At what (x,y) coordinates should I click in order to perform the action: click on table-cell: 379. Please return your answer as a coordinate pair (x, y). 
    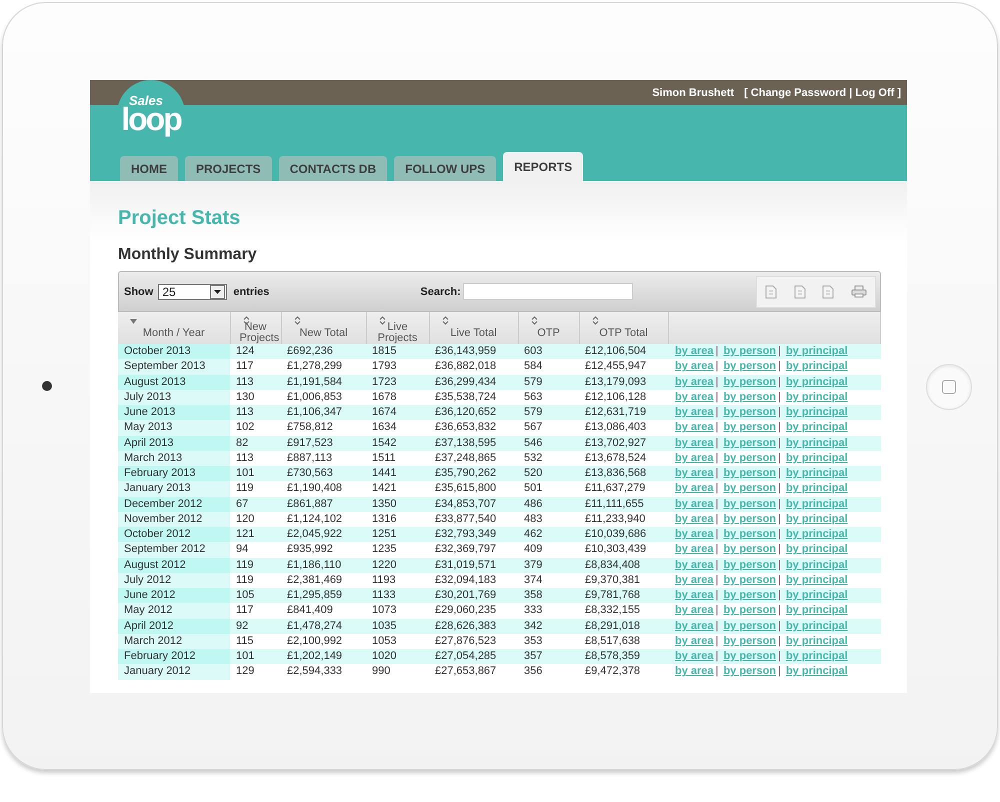
    Looking at the image, I should click on (548, 565).